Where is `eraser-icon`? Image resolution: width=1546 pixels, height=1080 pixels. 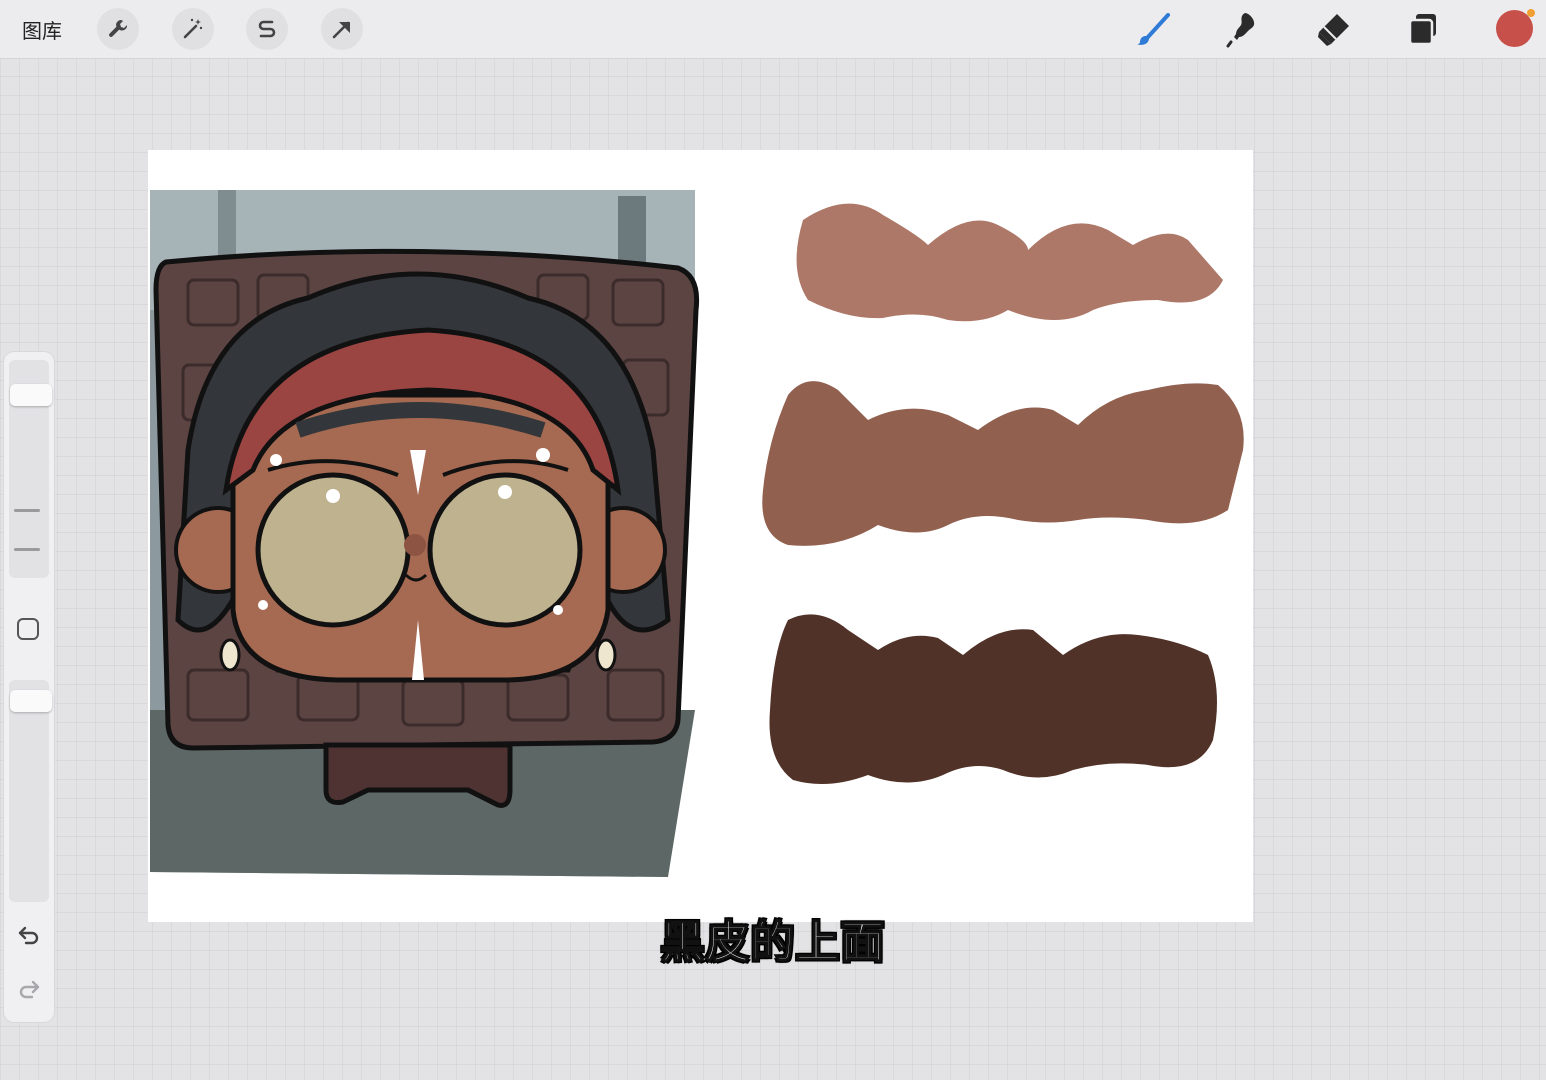
eraser-icon is located at coordinates (1333, 30).